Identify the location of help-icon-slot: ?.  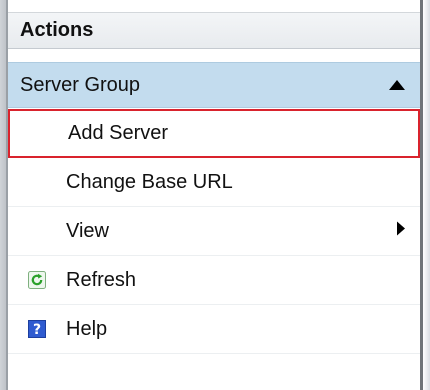
(37, 329).